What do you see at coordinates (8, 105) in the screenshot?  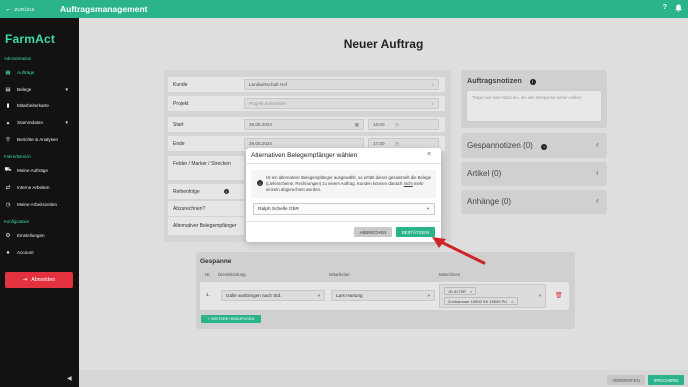 I see `chart-icon: ▮` at bounding box center [8, 105].